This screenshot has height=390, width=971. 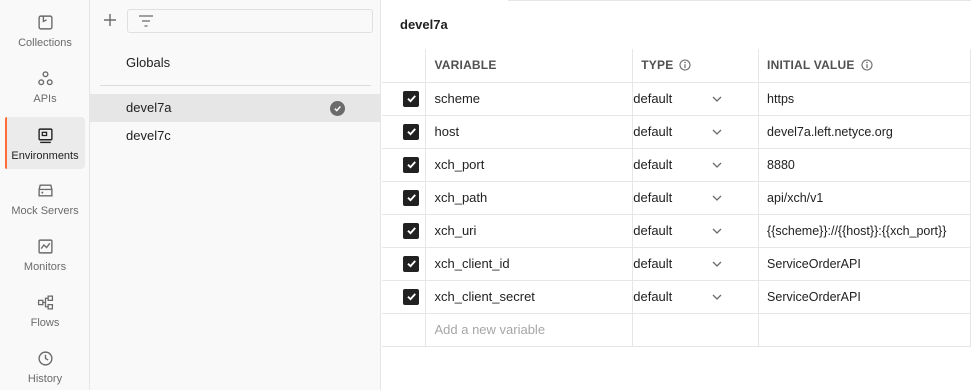 I want to click on column-header-type: TYPE, so click(x=696, y=66).